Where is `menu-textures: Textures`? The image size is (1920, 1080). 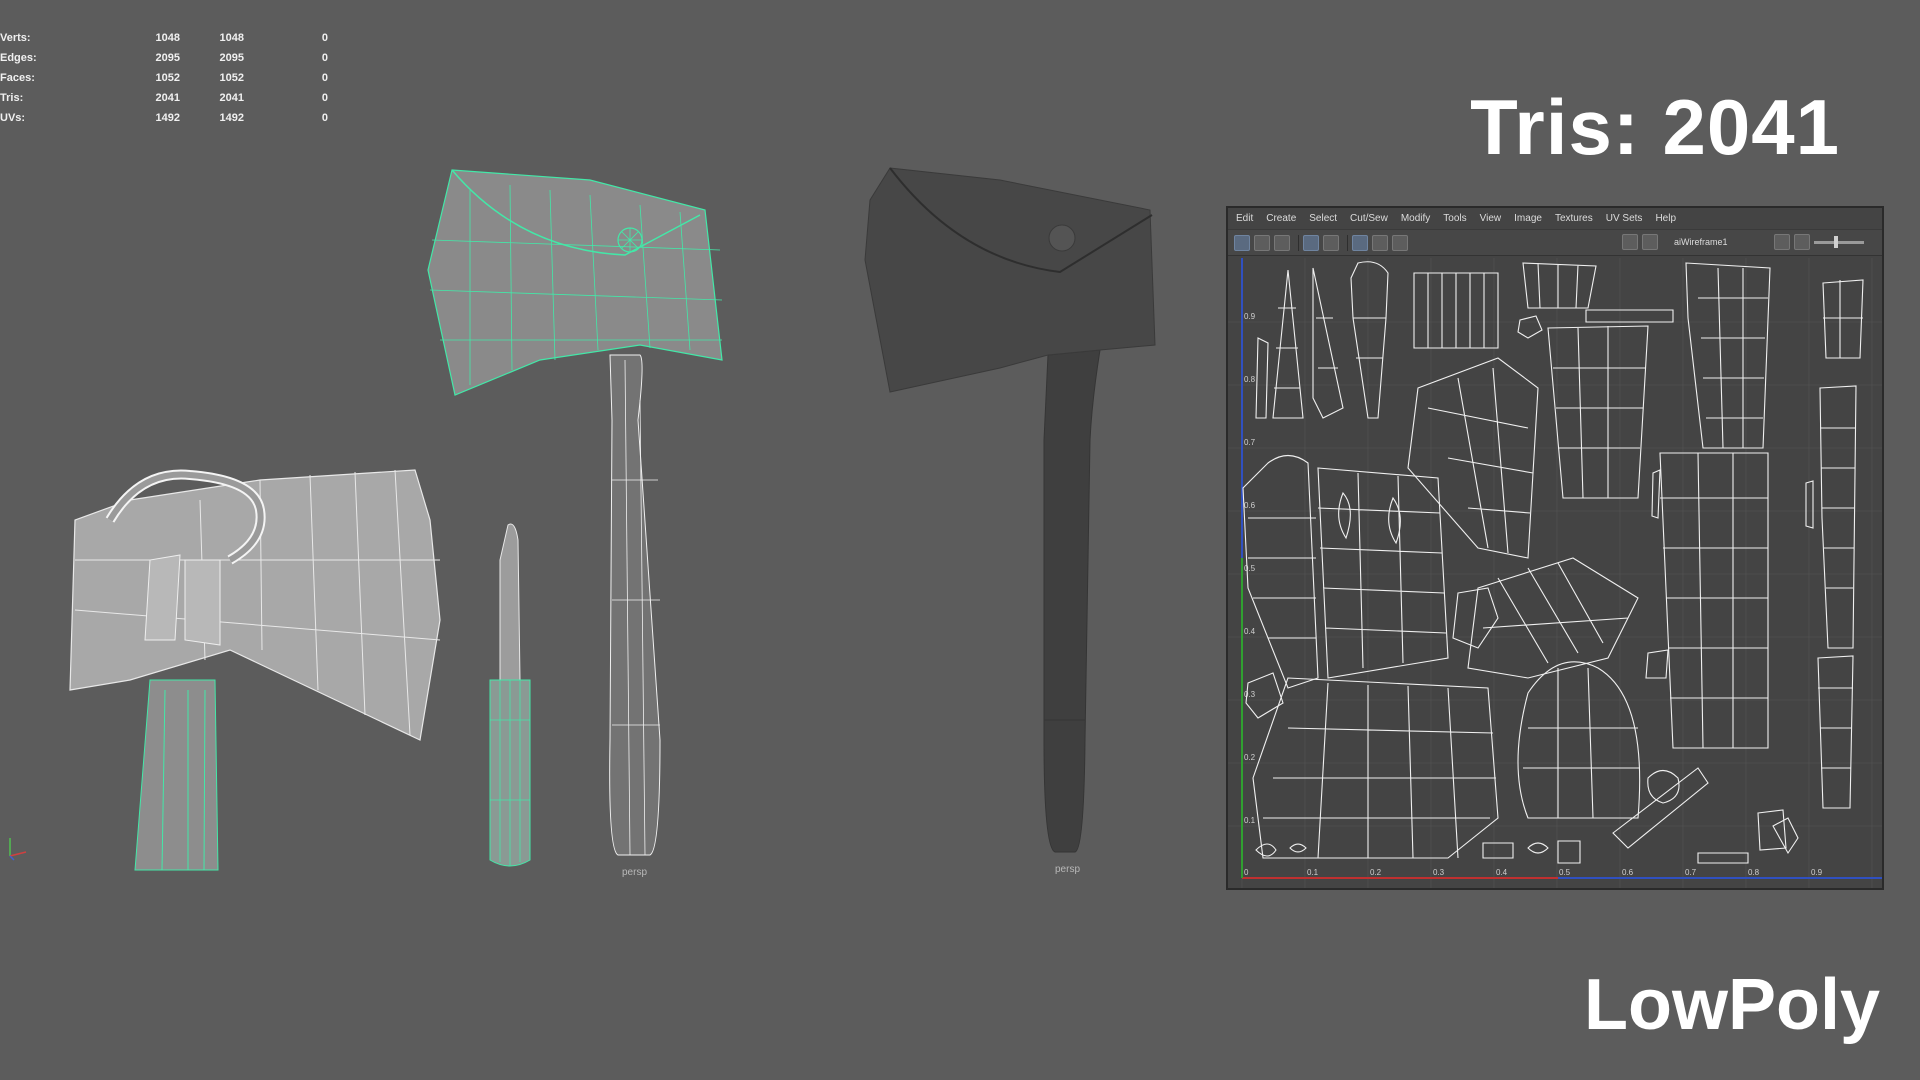 menu-textures: Textures is located at coordinates (1574, 218).